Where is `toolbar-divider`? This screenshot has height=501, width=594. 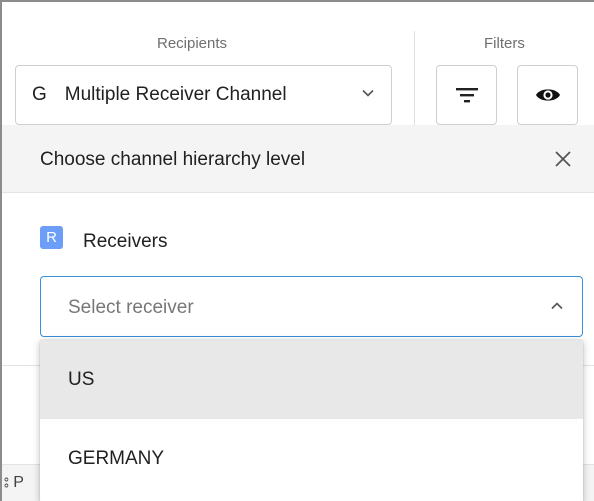
toolbar-divider is located at coordinates (414, 79).